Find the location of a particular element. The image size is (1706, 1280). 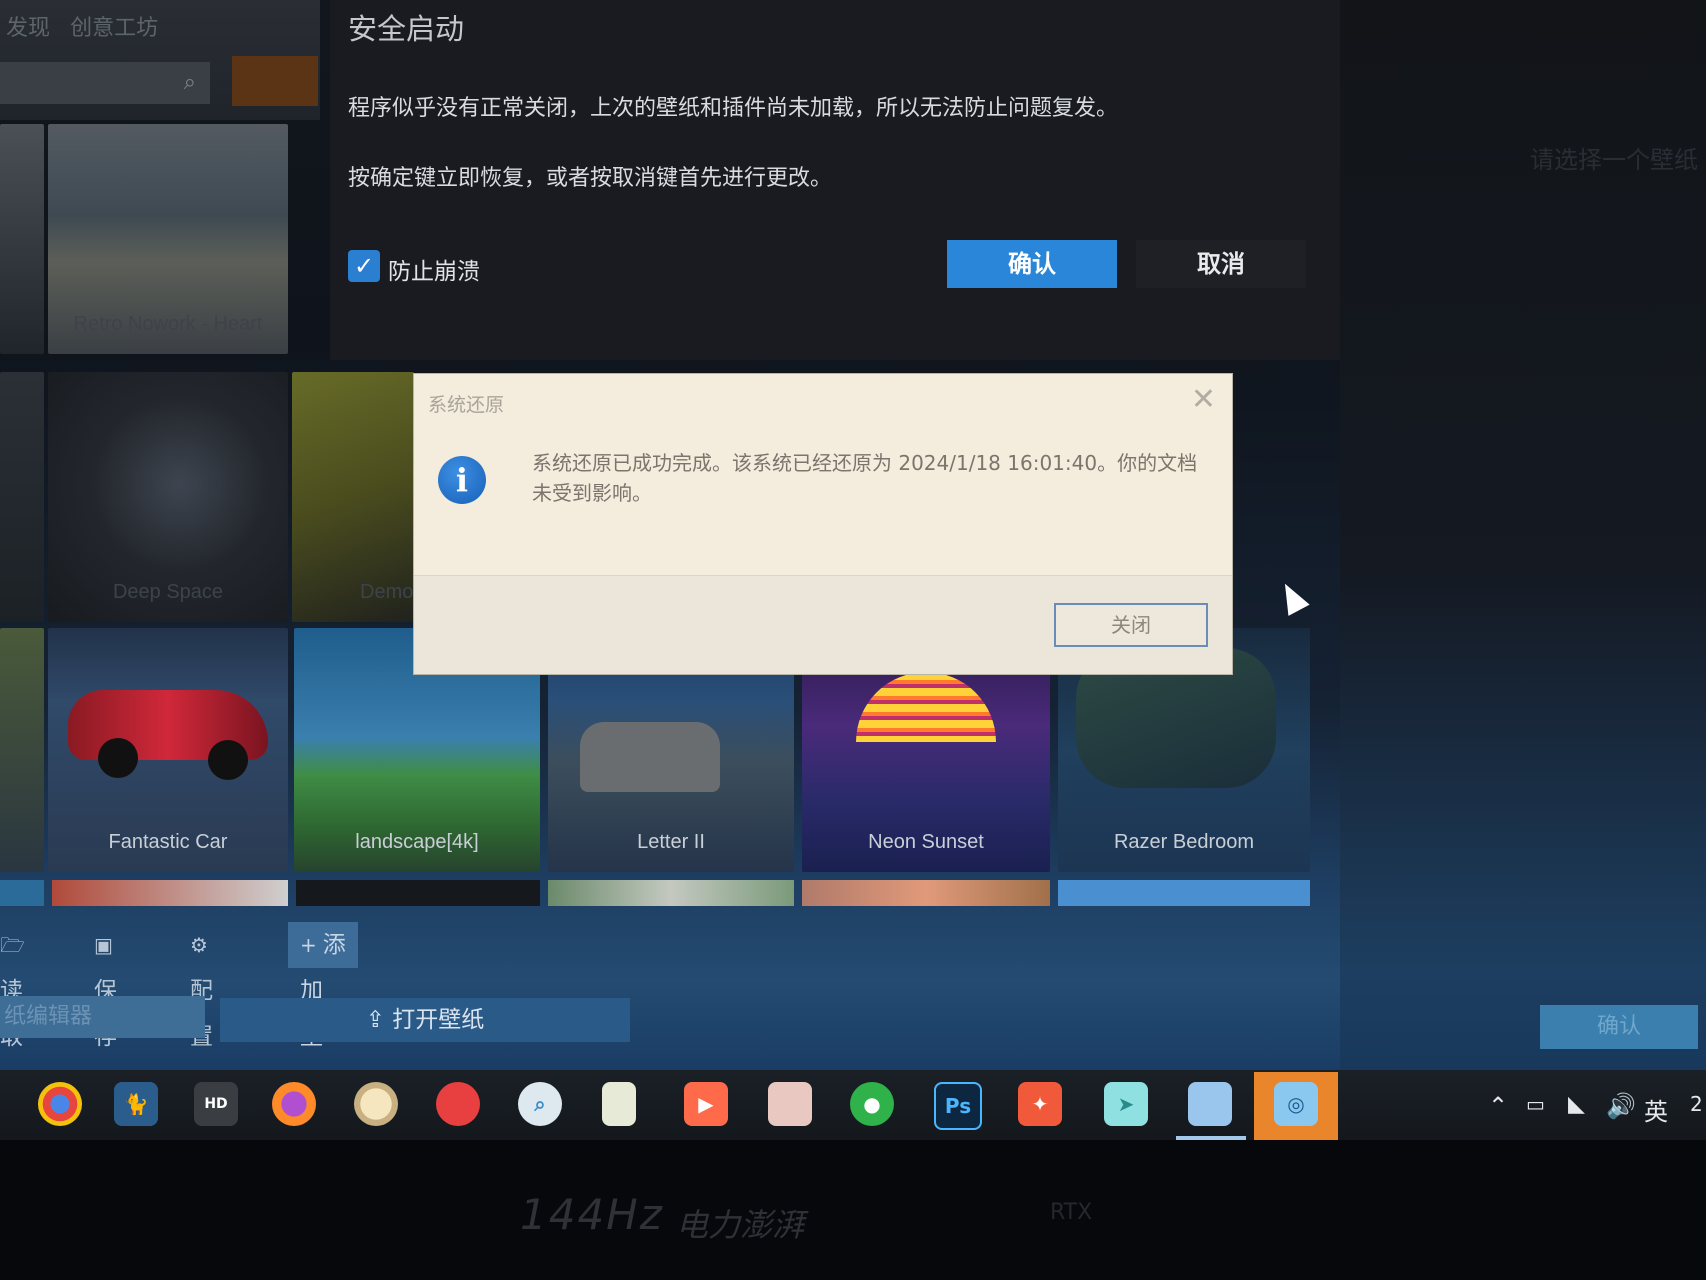

remote-desktop-icon is located at coordinates (1210, 1104).